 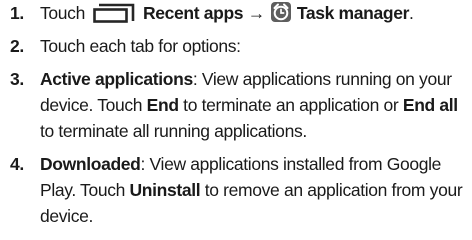 What do you see at coordinates (193, 13) in the screenshot?
I see `recent-apps-label: Recent apps` at bounding box center [193, 13].